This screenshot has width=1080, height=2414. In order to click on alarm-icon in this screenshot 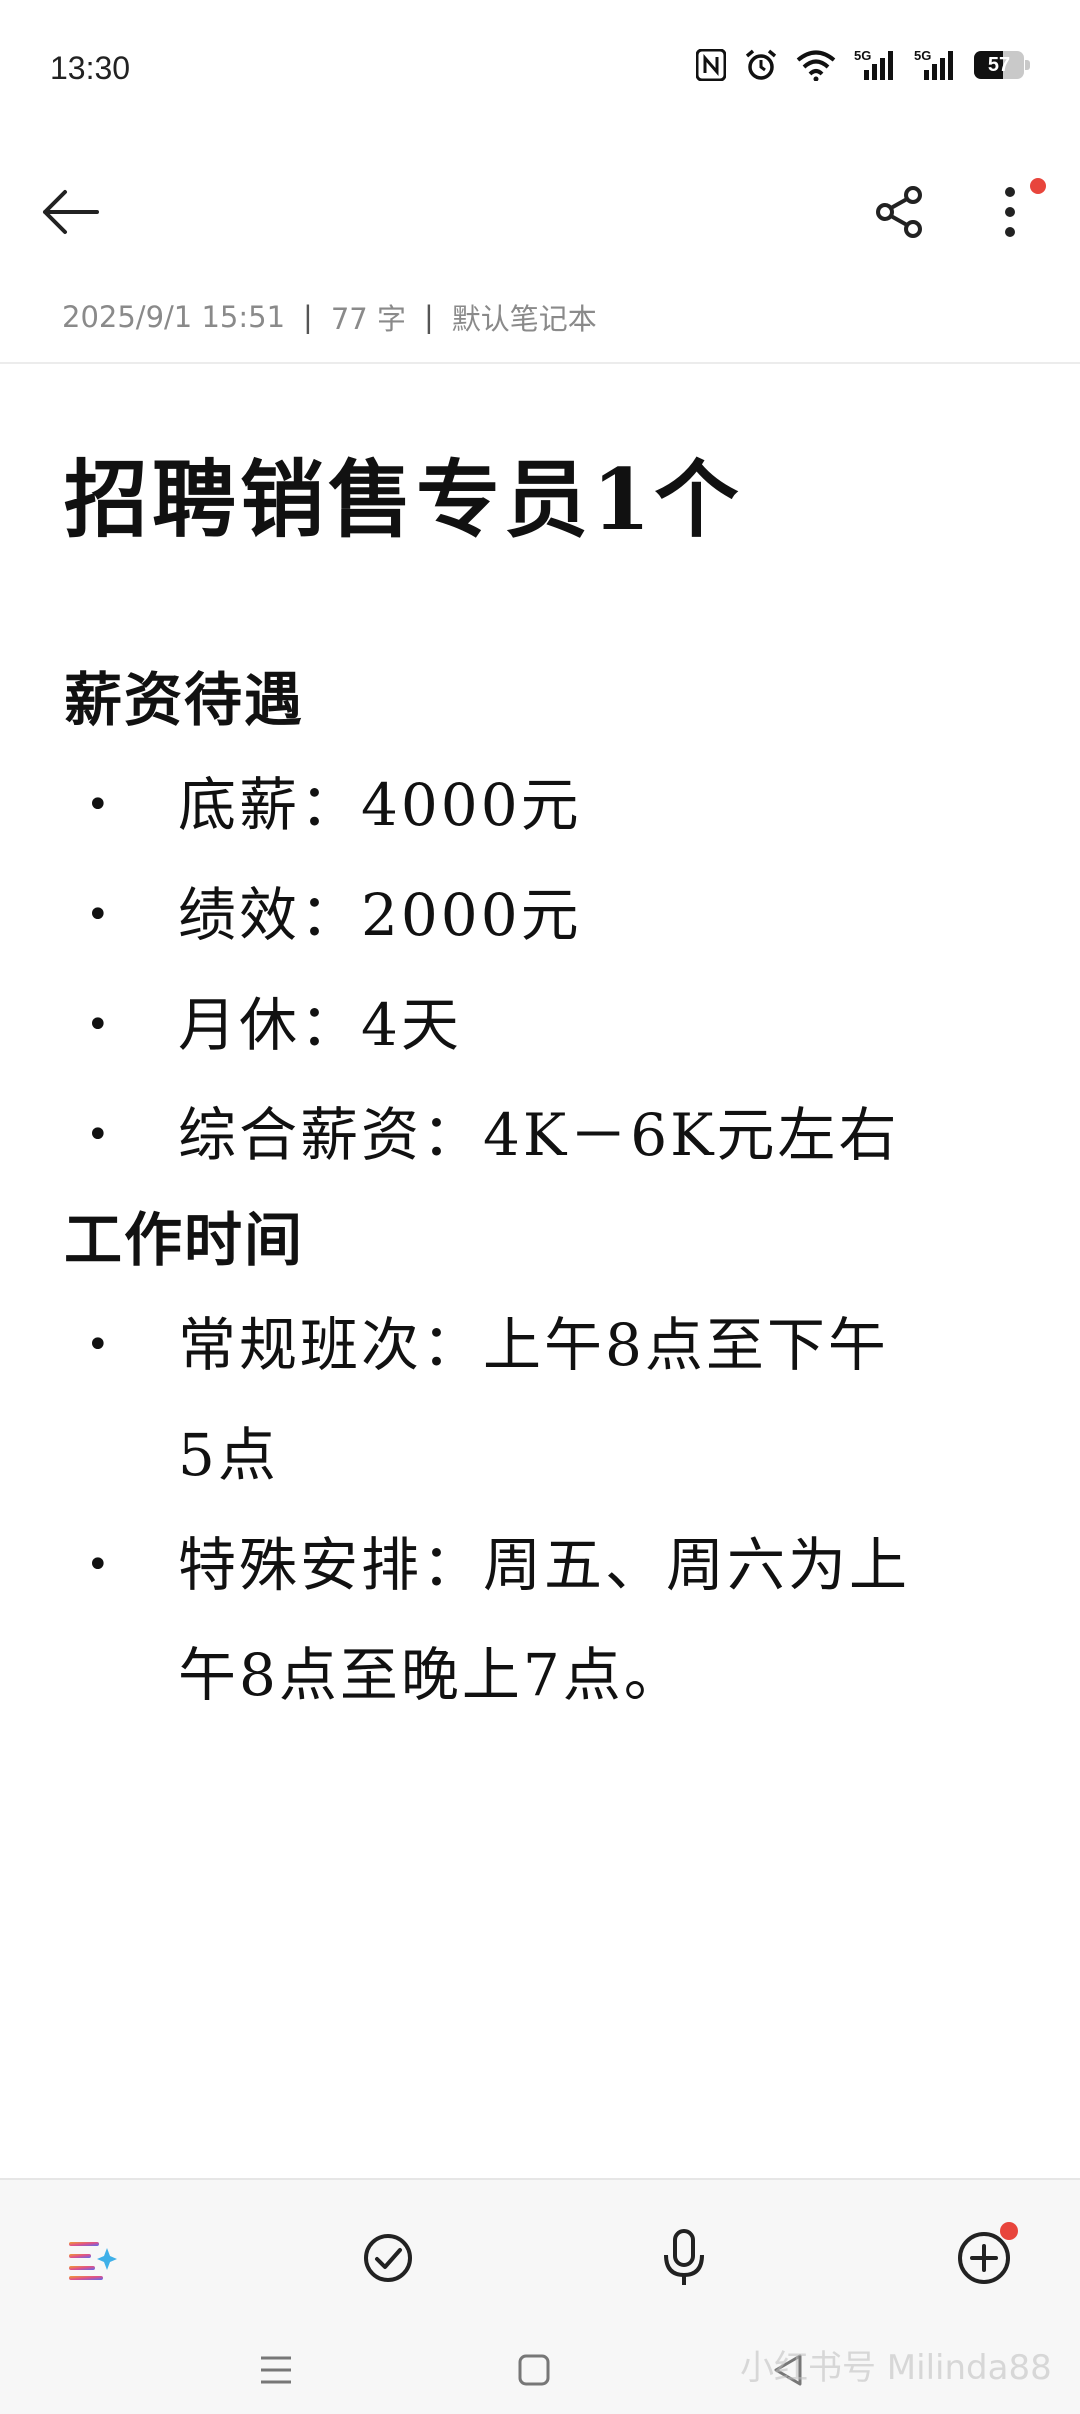, I will do `click(761, 65)`.